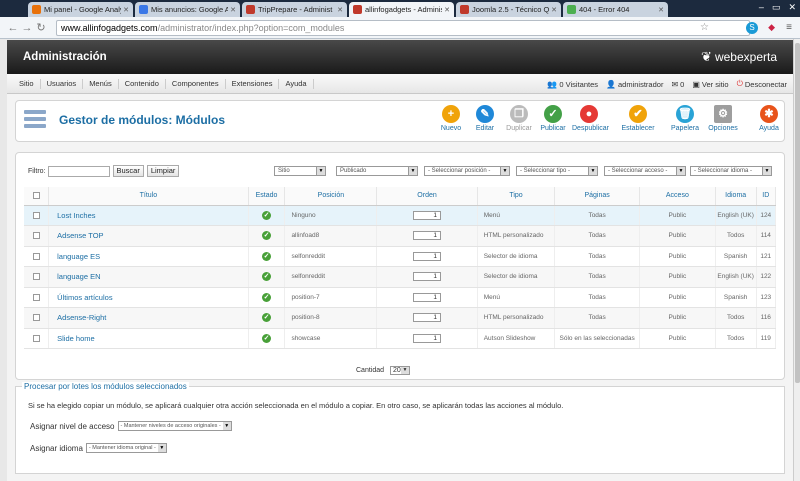 The height and width of the screenshot is (481, 800). What do you see at coordinates (163, 171) in the screenshot?
I see `clear-button: Limpiar` at bounding box center [163, 171].